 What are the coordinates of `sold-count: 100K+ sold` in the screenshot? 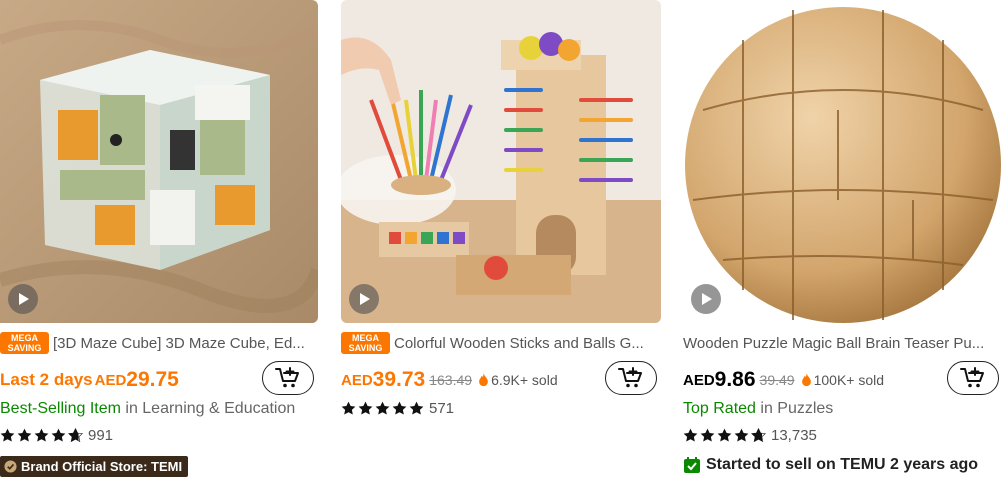 It's located at (849, 380).